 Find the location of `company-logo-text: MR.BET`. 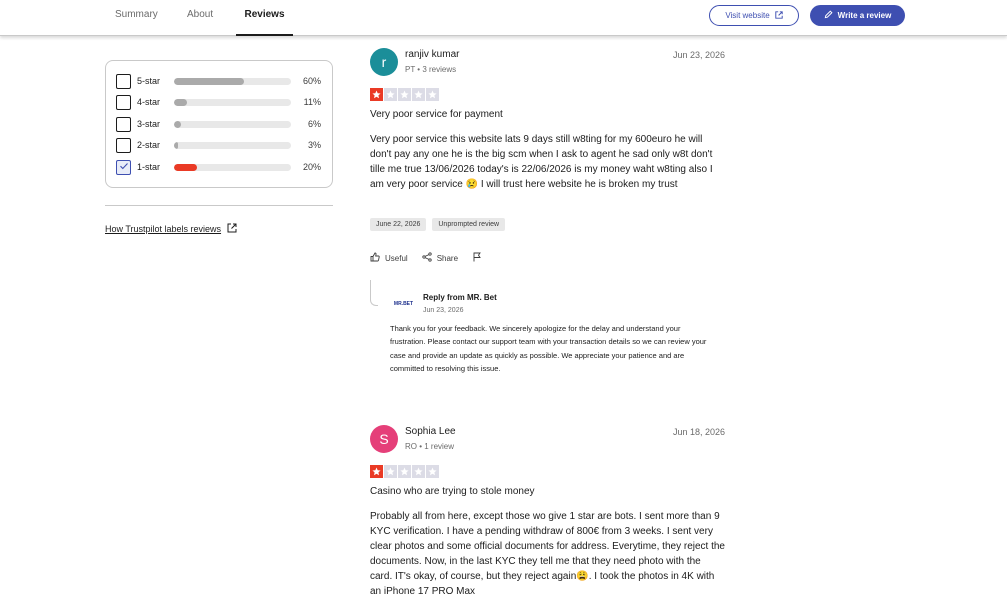

company-logo-text: MR.BET is located at coordinates (403, 304).